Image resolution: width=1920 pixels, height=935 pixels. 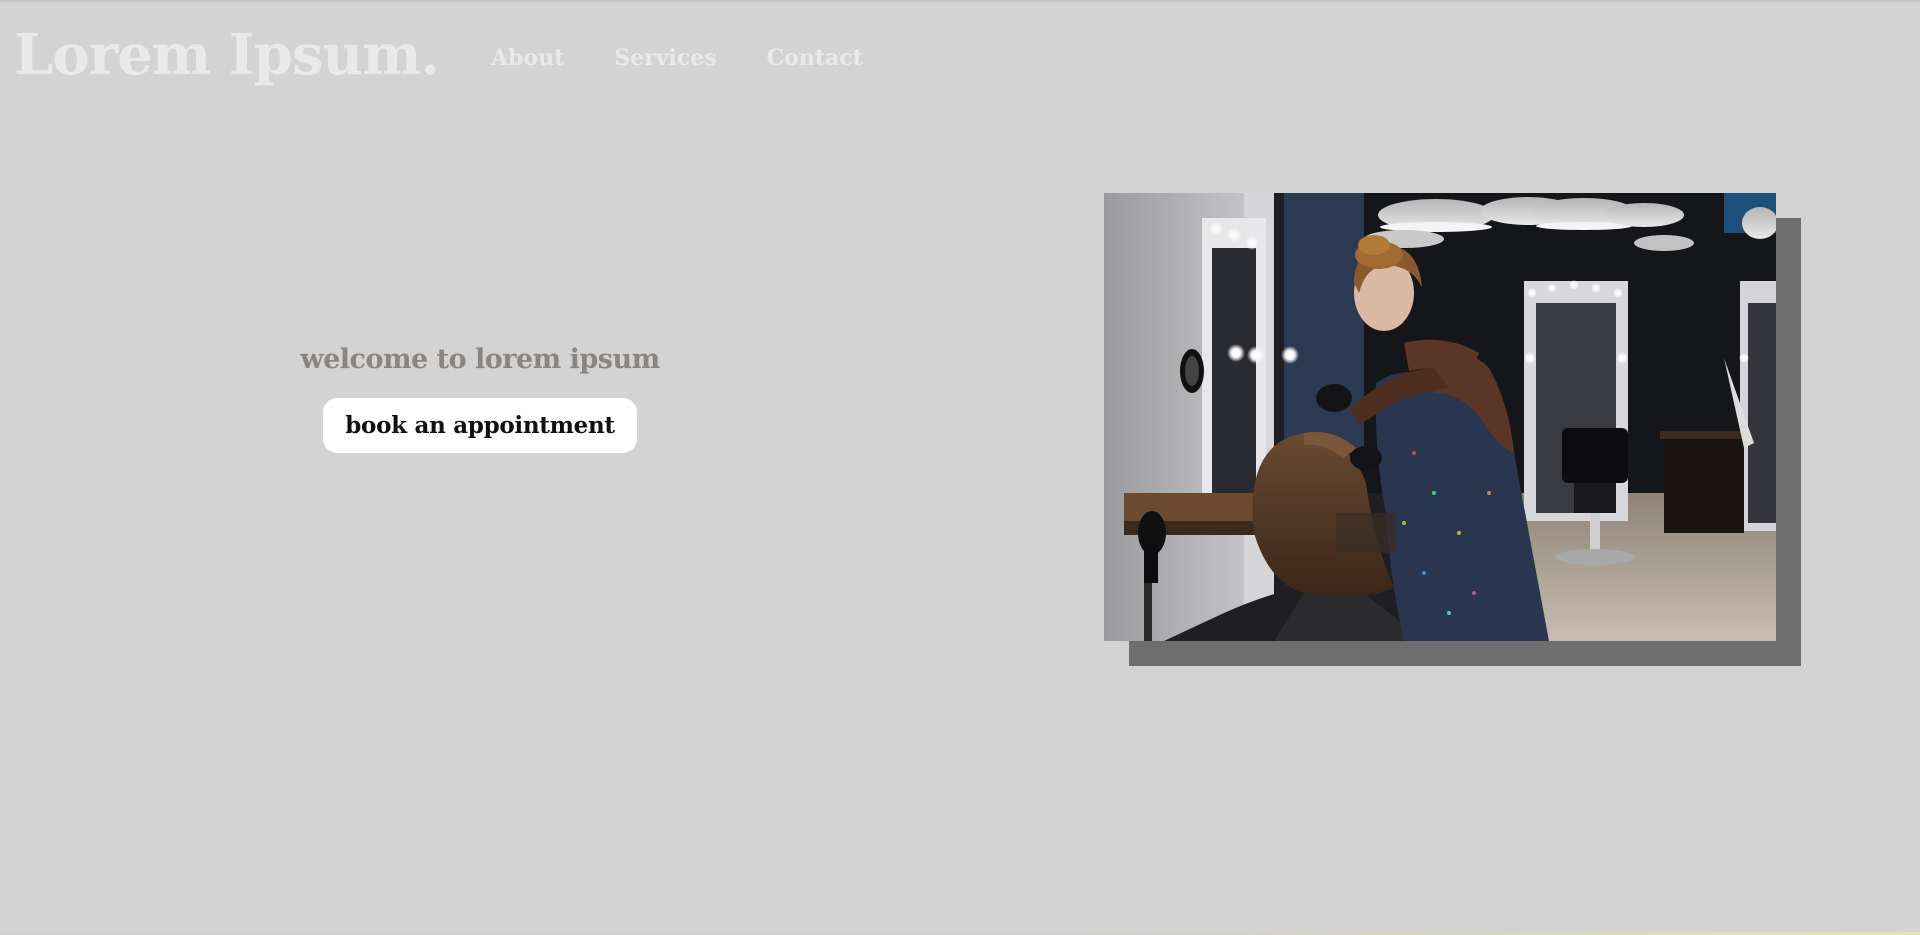 I want to click on brand-logo-link: Lorem Ipsum., so click(x=227, y=55).